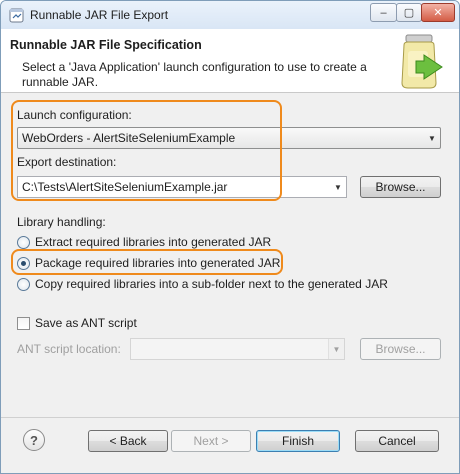  What do you see at coordinates (23, 323) in the screenshot?
I see `save-ant-checkbox` at bounding box center [23, 323].